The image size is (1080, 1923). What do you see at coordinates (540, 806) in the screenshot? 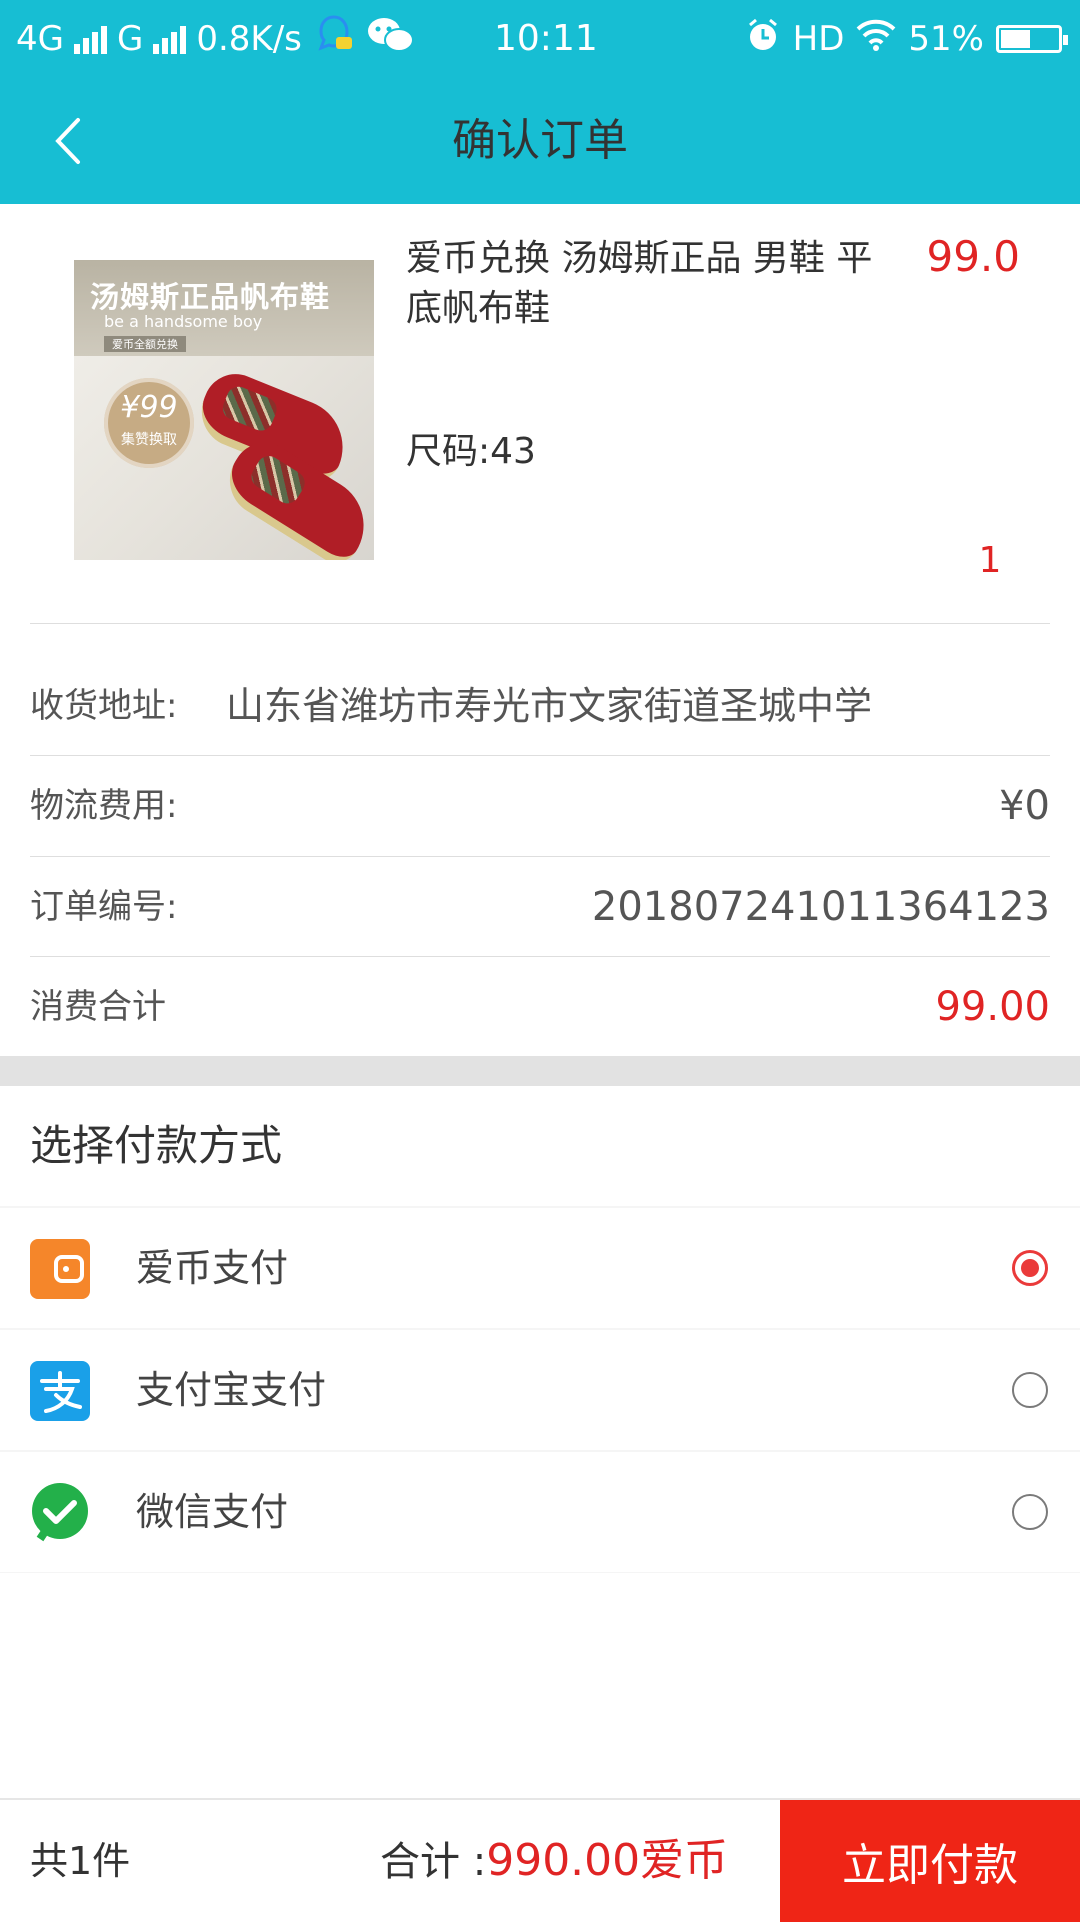
I see `shipping-row: 物流费用: ¥0` at bounding box center [540, 806].